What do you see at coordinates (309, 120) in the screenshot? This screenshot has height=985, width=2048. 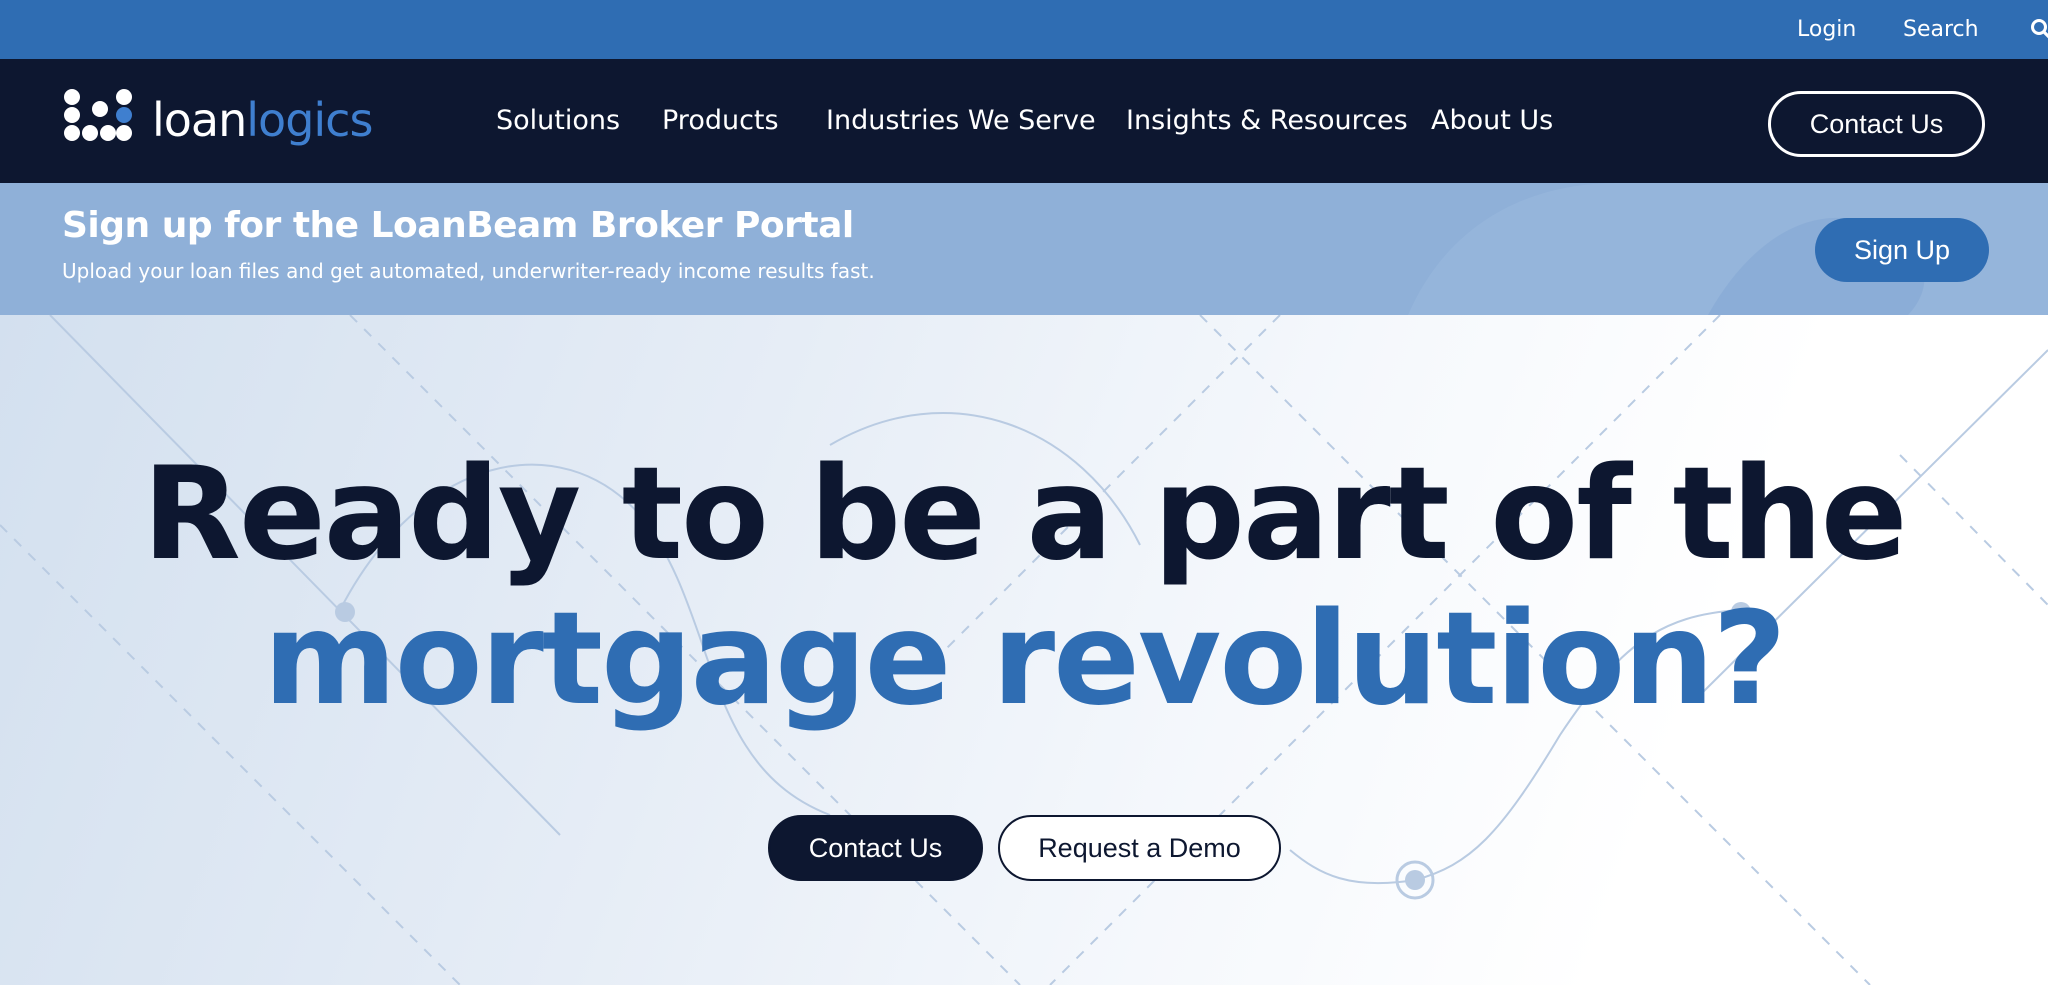 I see `logo-text-logics: logics` at bounding box center [309, 120].